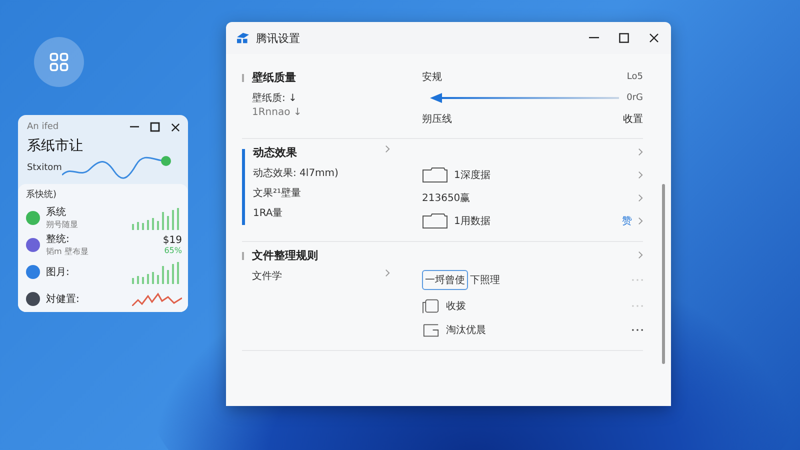 The image size is (800, 450). I want to click on setting-label: 朔压线, so click(437, 119).